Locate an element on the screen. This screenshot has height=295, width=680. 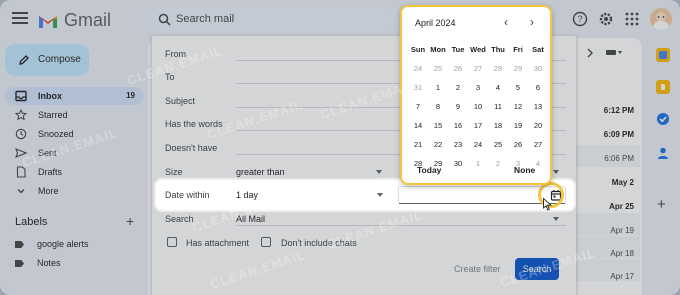
calendar-day: 7 is located at coordinates (418, 106).